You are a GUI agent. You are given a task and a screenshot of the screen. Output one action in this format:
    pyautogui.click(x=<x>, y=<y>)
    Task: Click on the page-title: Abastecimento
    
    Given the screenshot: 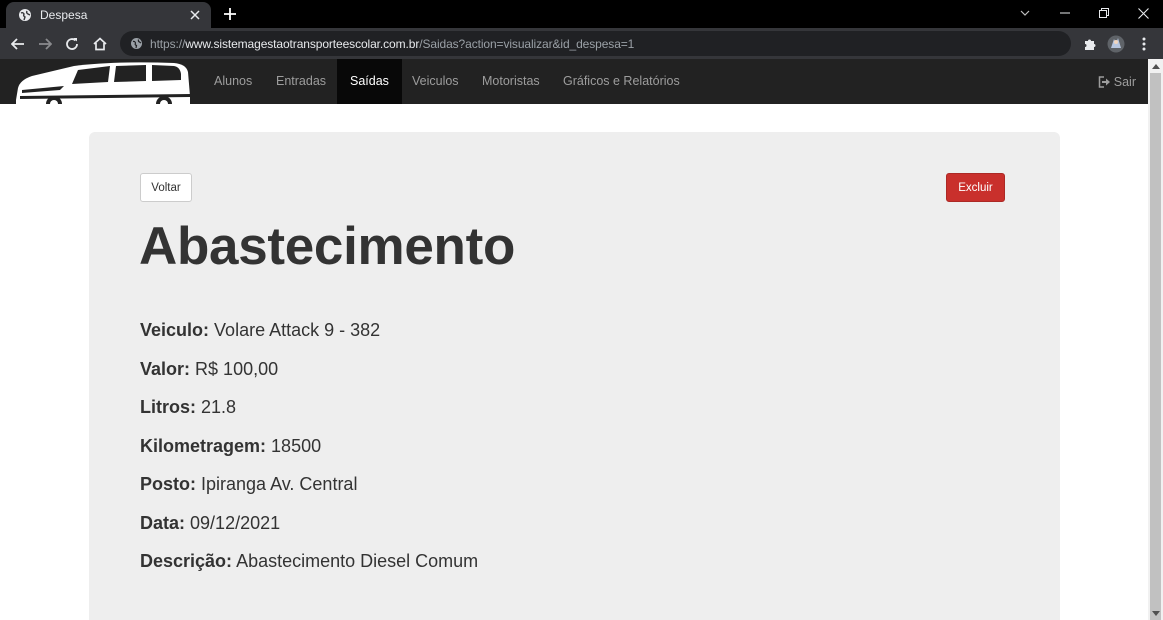 What is the action you would take?
    pyautogui.click(x=327, y=246)
    